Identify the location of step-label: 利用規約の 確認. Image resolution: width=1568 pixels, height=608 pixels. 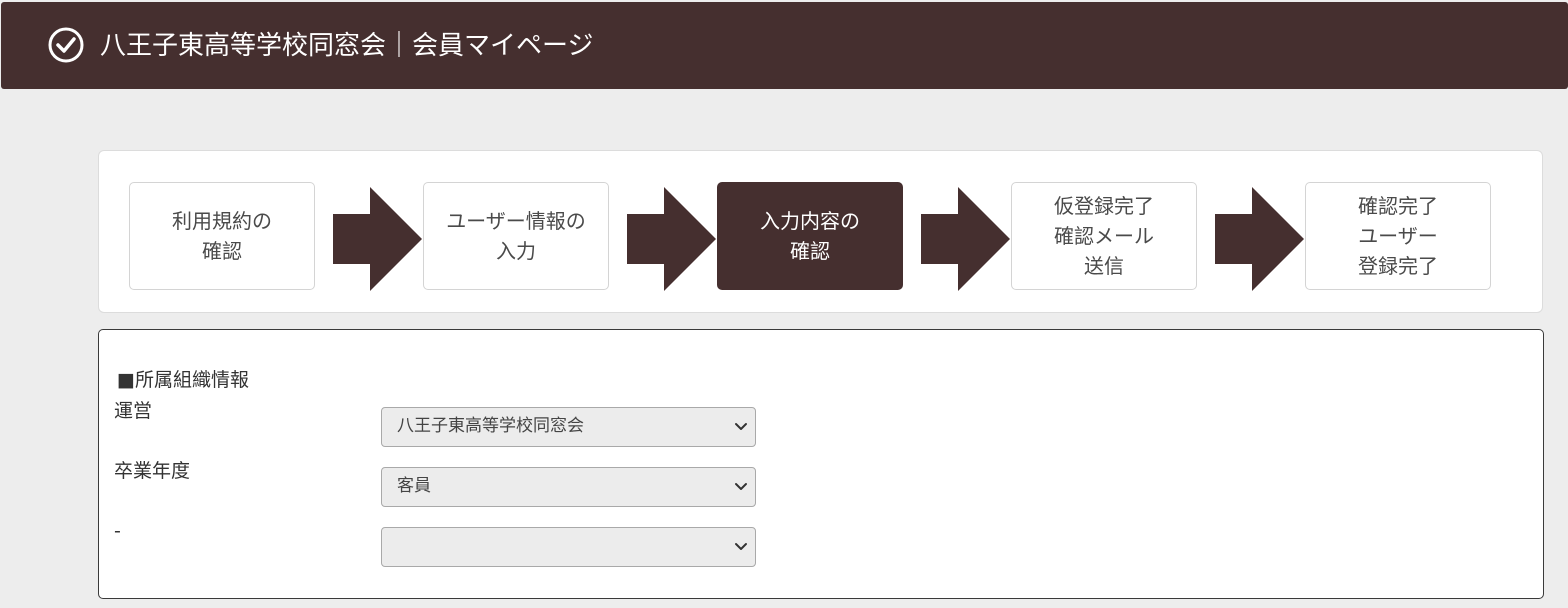
(222, 236).